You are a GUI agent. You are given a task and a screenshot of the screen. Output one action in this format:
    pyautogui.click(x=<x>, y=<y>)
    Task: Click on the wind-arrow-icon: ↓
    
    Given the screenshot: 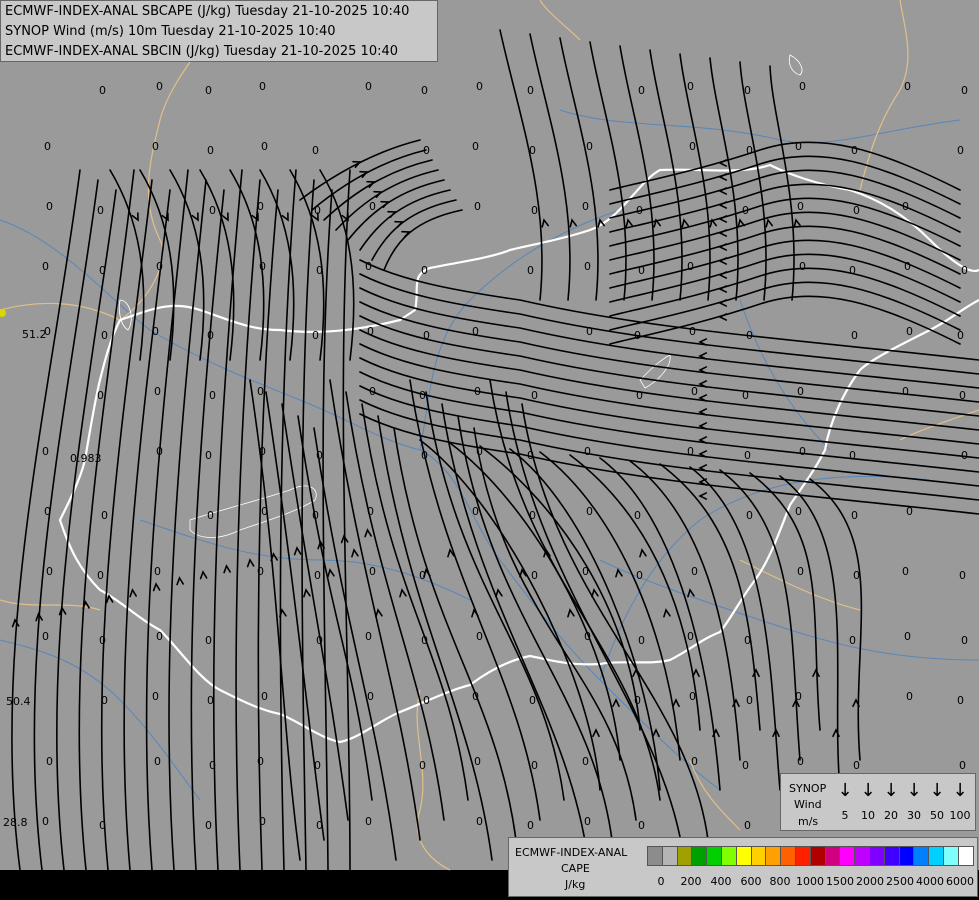 What is the action you would take?
    pyautogui.click(x=914, y=790)
    